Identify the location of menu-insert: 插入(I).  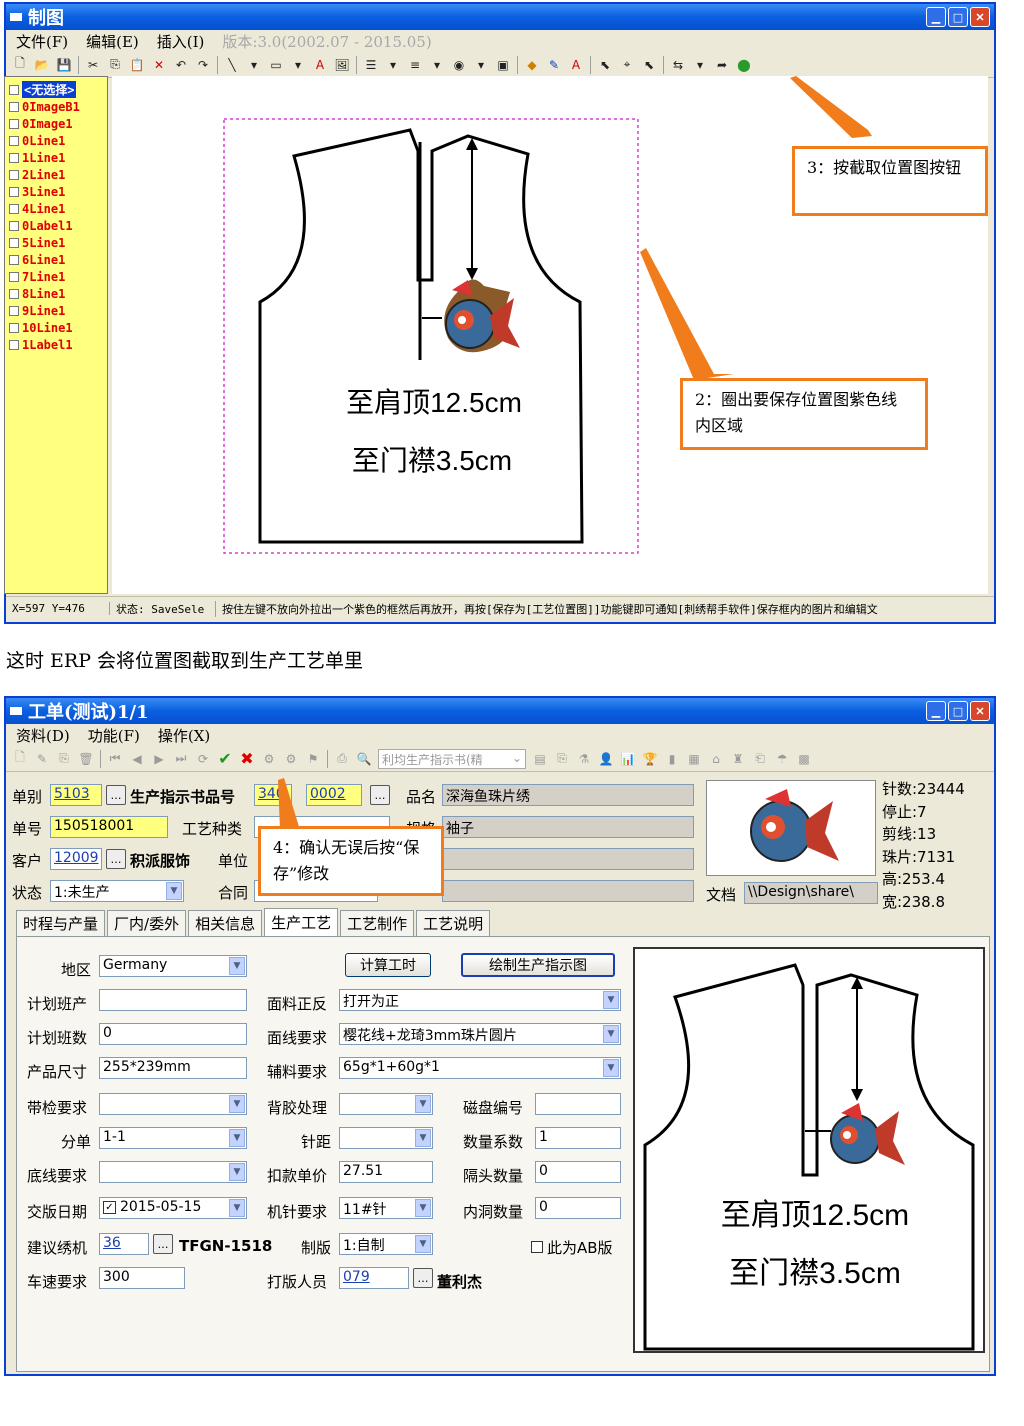
(181, 41).